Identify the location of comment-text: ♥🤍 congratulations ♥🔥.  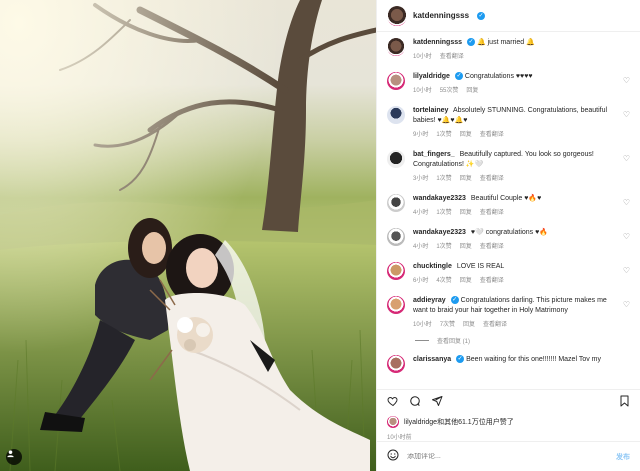
(509, 232).